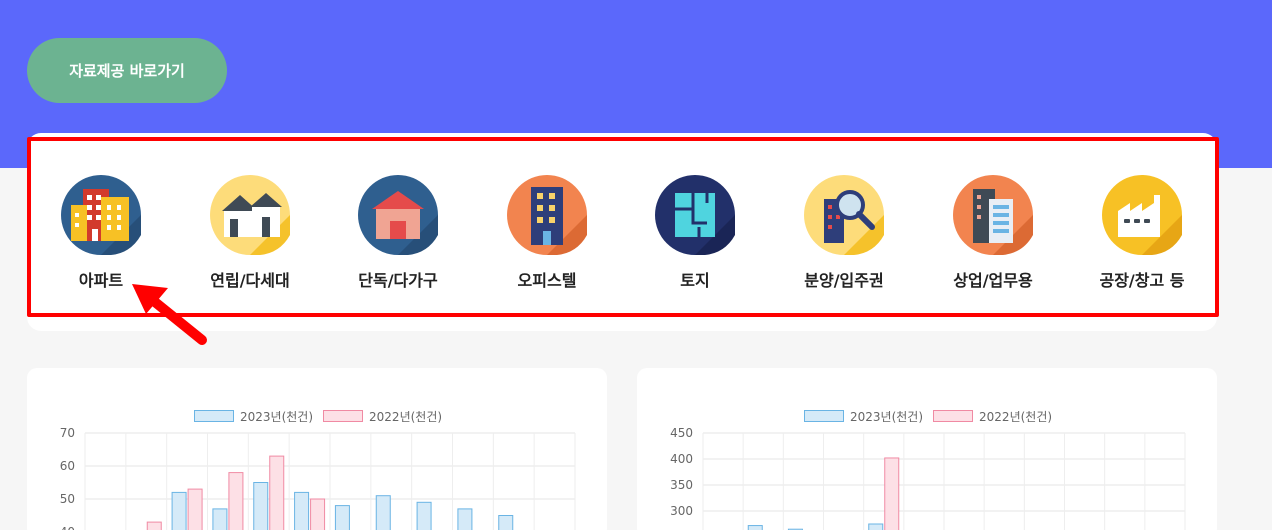 The height and width of the screenshot is (530, 1272). I want to click on y-tick-label: 350, so click(681, 485).